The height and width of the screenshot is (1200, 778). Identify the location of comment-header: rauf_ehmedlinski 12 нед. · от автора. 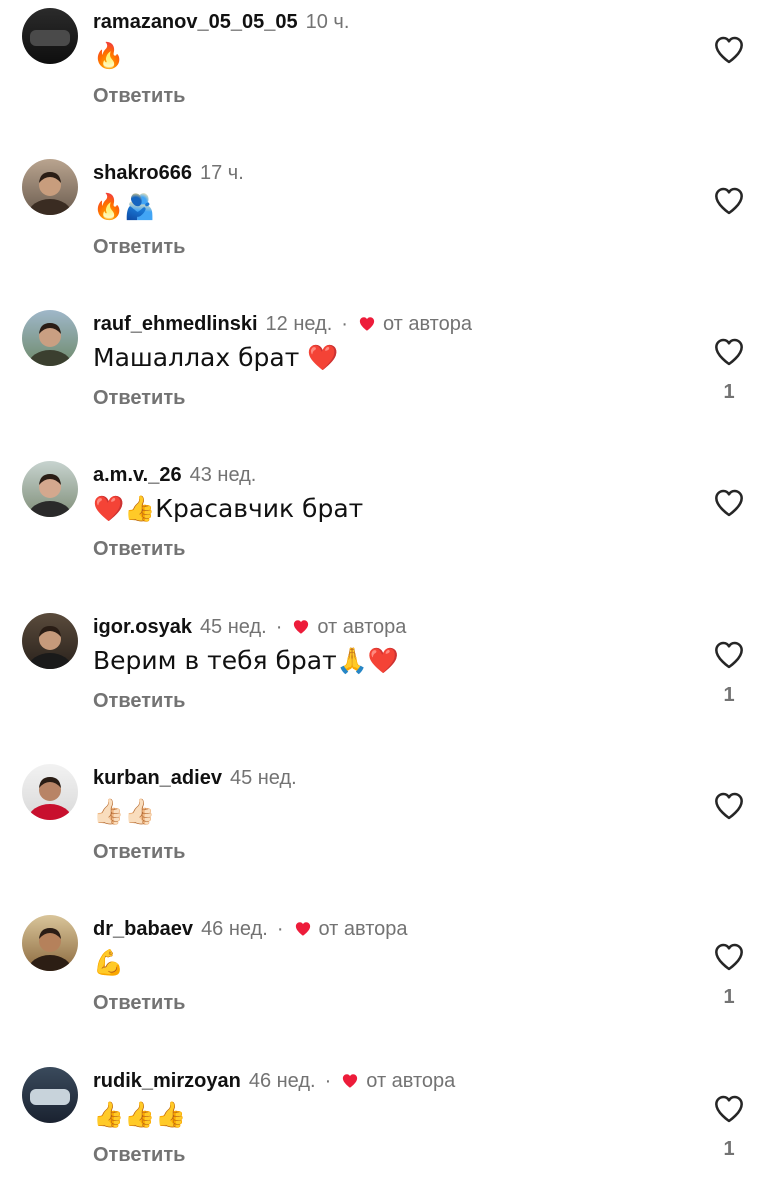
(282, 324).